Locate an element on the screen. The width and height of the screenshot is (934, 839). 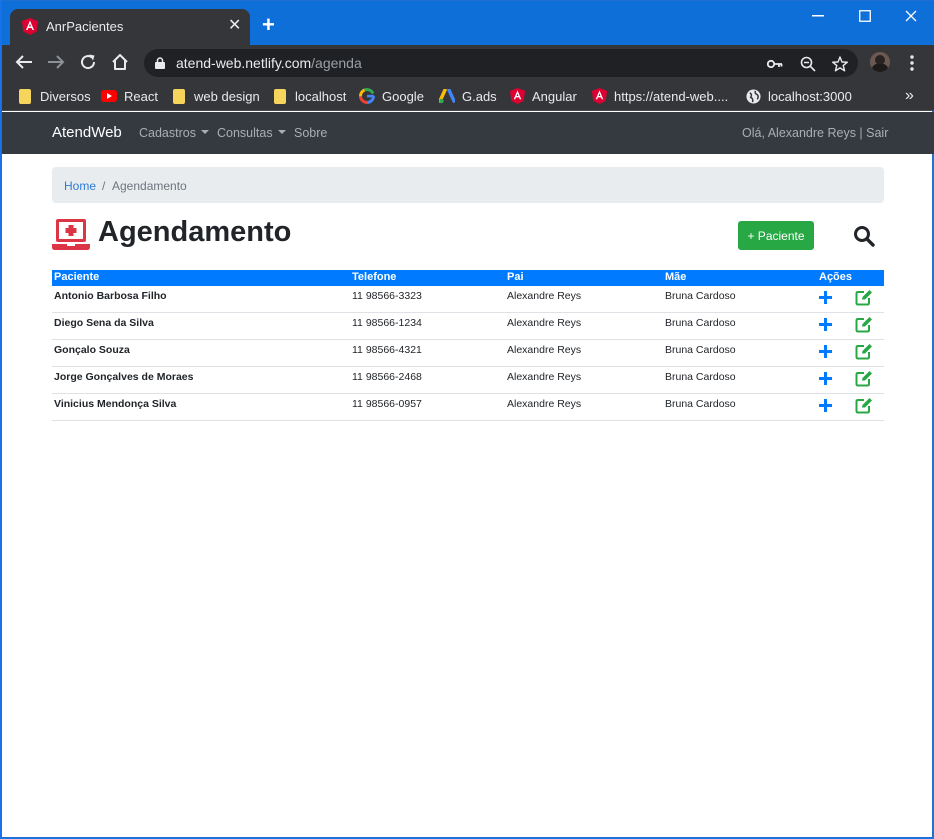
cell-paciente: Vinicius Mendonça Silva is located at coordinates (115, 404).